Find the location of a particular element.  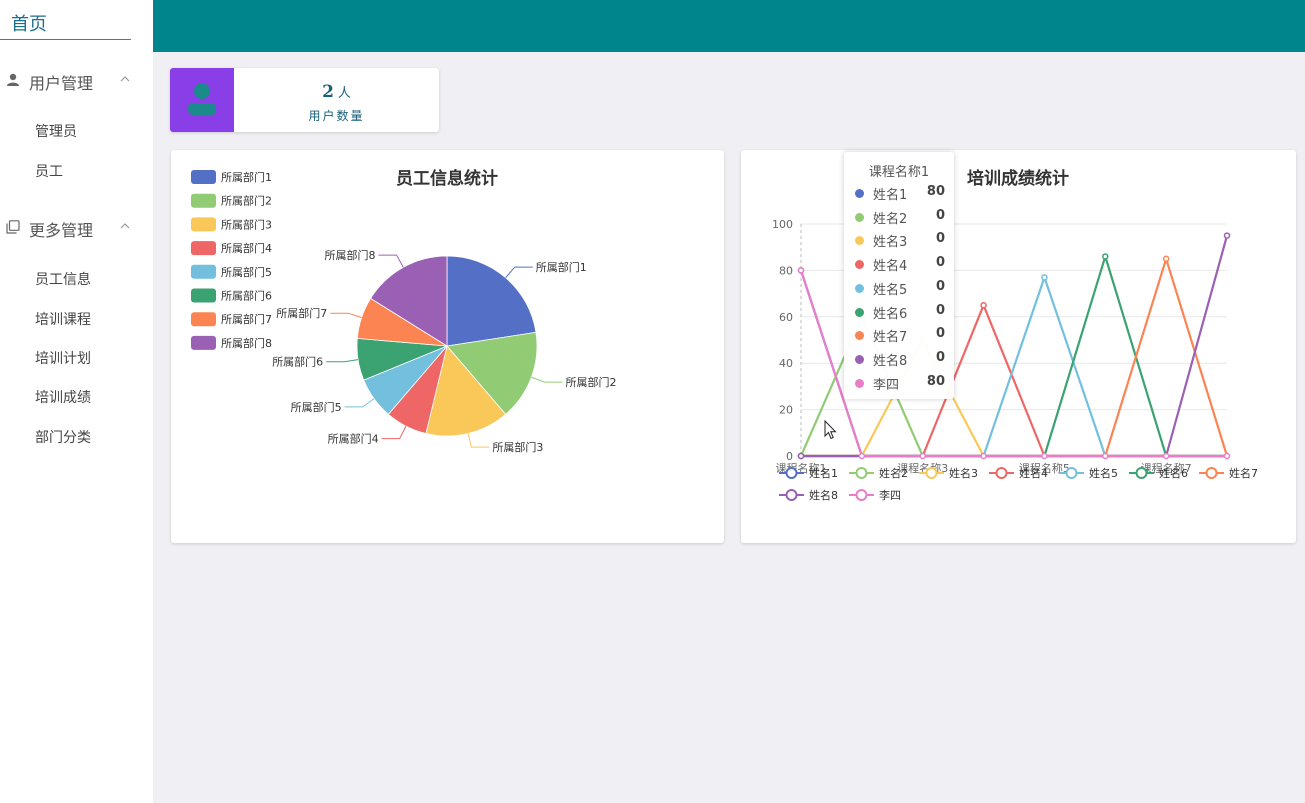

user-count-card: 2人 用户数量 is located at coordinates (304, 100).